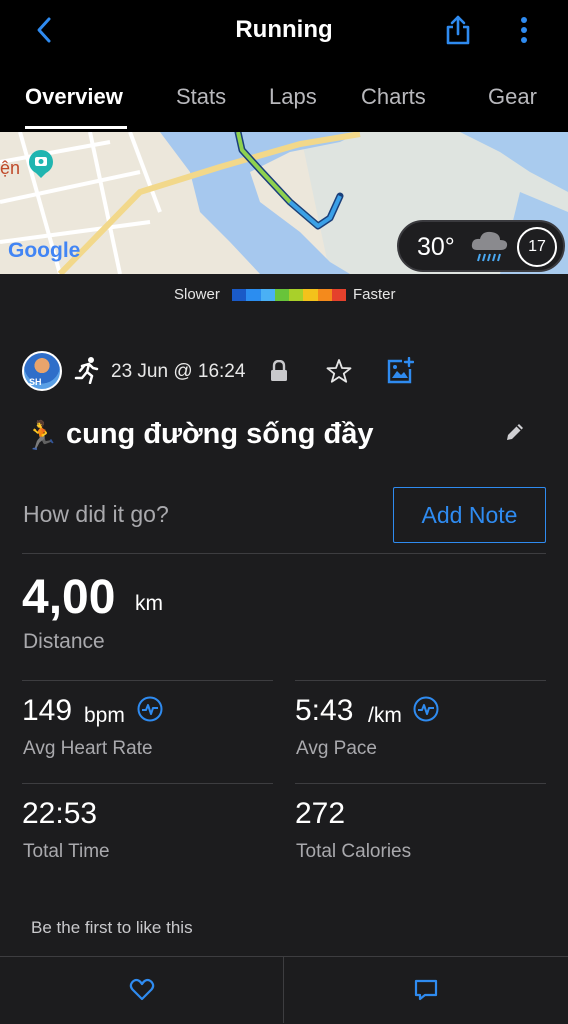 The height and width of the screenshot is (1024, 568). What do you see at coordinates (47, 710) in the screenshot?
I see `avg-heart-rate-value: 149` at bounding box center [47, 710].